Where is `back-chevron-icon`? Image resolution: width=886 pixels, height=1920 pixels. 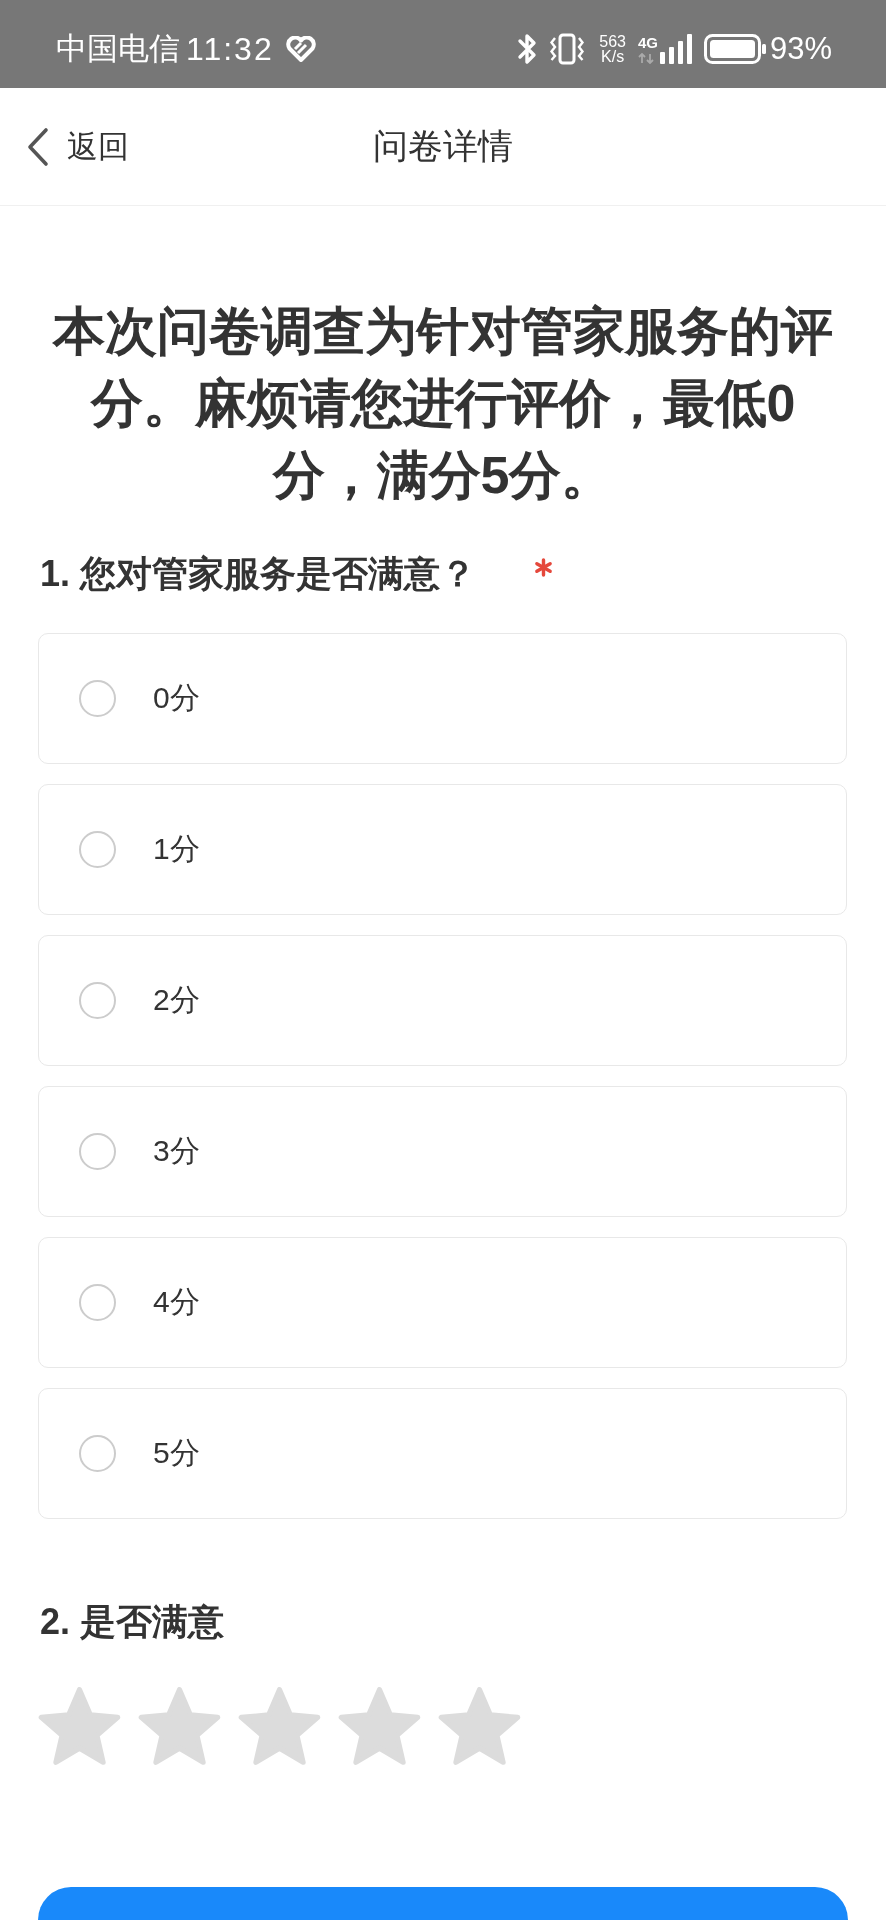
back-chevron-icon is located at coordinates (38, 146).